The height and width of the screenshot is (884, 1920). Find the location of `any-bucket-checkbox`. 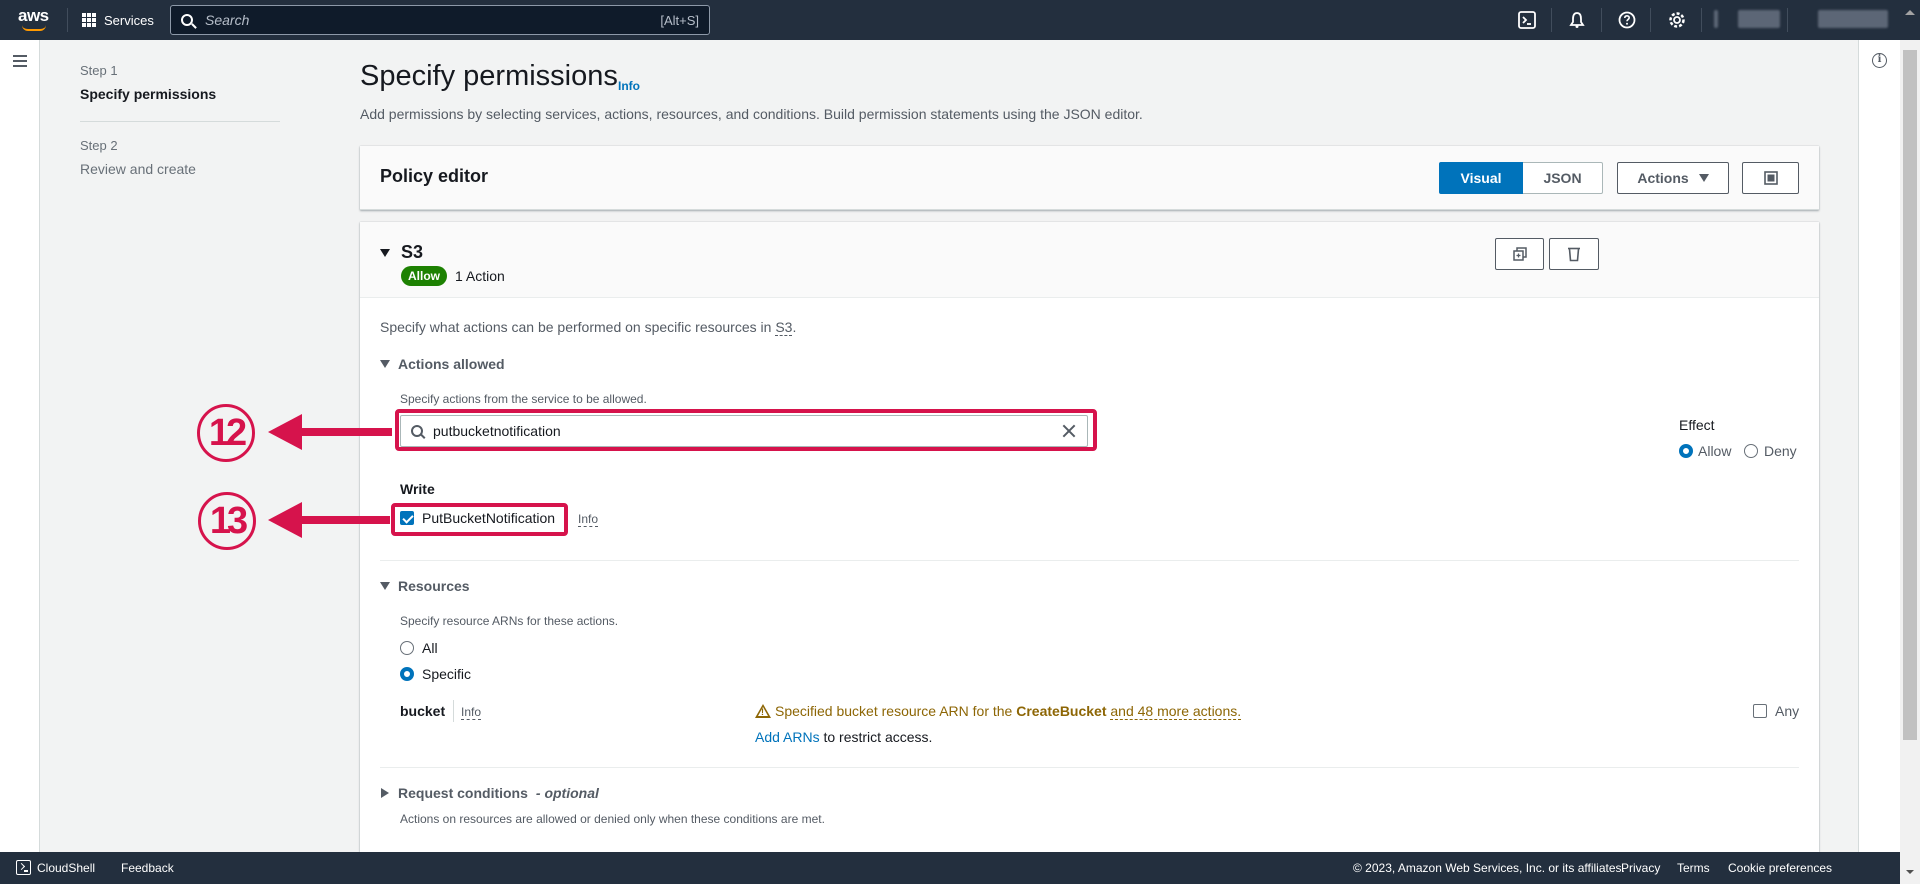

any-bucket-checkbox is located at coordinates (1760, 711).